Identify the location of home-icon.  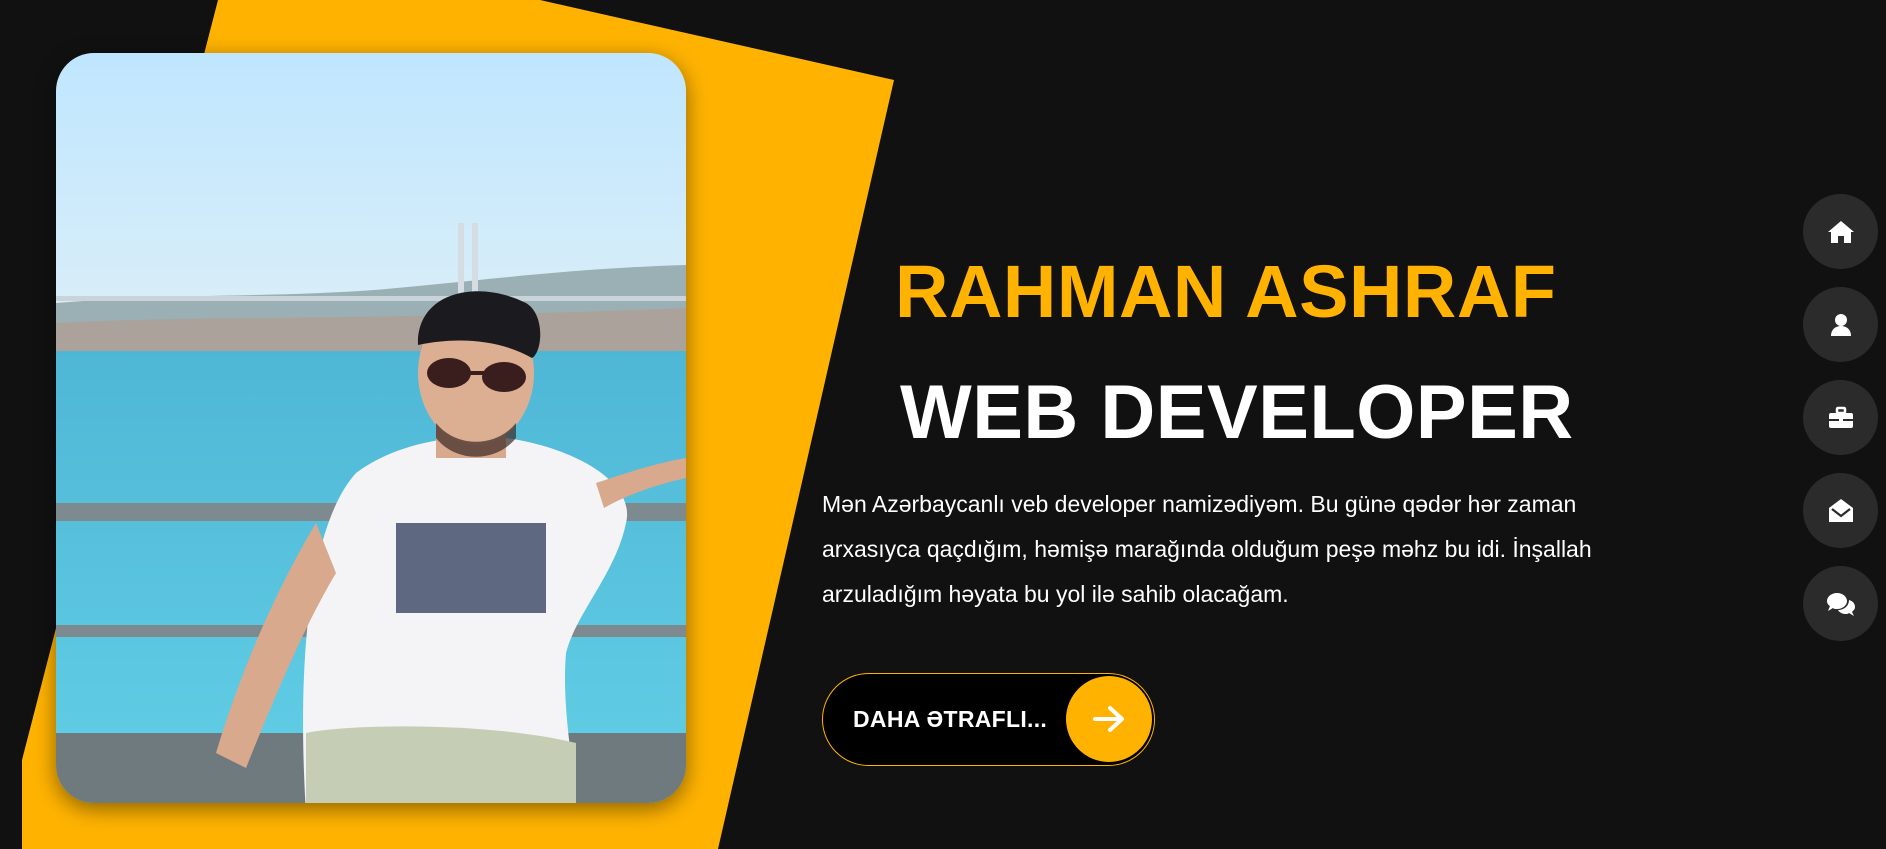
(1840, 231).